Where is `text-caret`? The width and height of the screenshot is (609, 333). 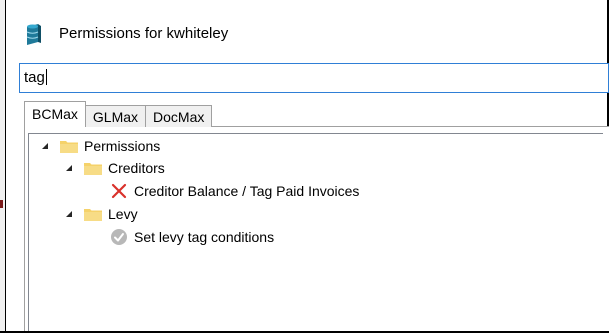 text-caret is located at coordinates (46, 77).